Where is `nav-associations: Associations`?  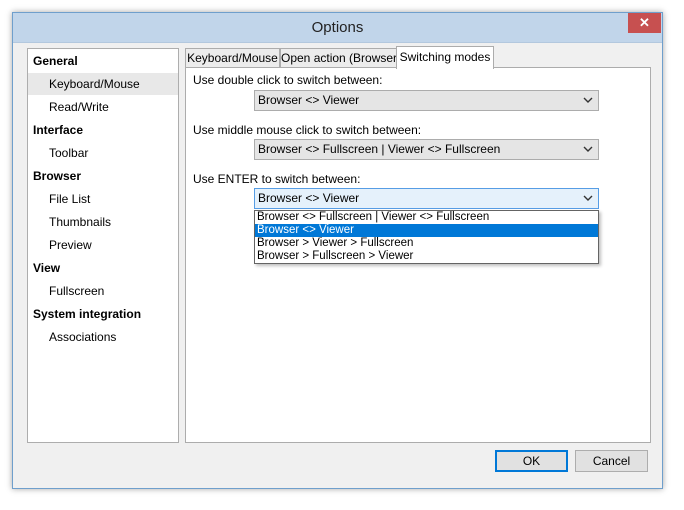 nav-associations: Associations is located at coordinates (103, 337).